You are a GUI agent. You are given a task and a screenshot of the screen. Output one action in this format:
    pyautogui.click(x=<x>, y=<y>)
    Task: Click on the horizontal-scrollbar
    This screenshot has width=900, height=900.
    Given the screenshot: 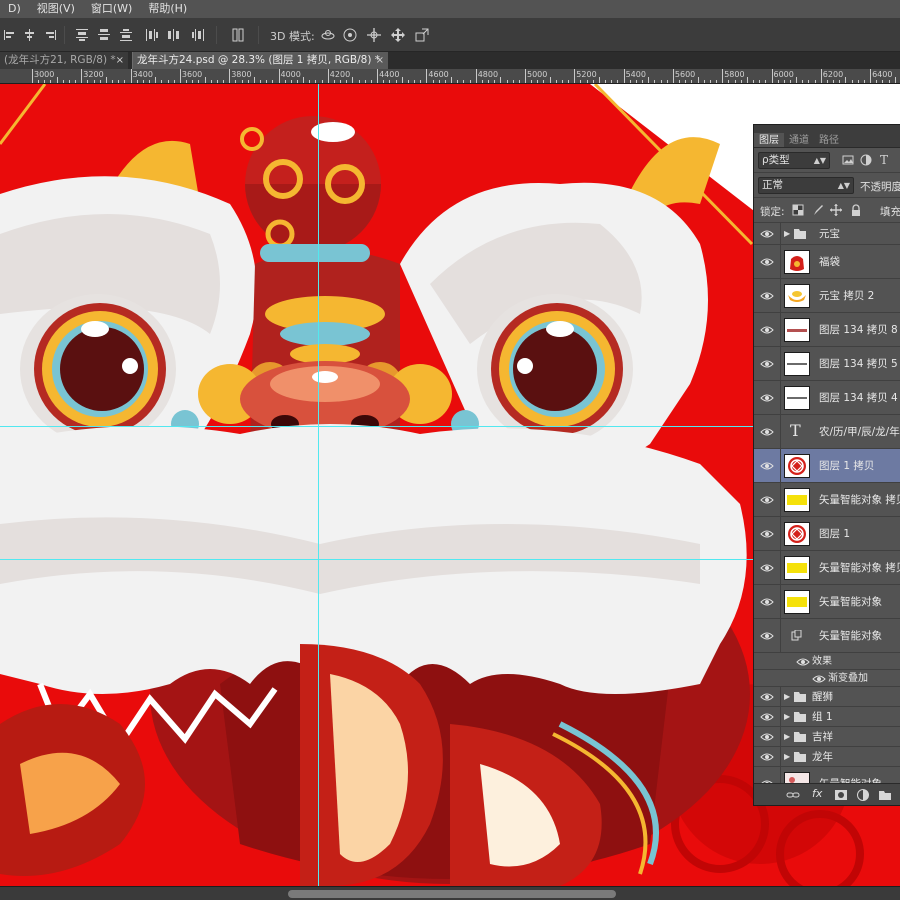 What is the action you would take?
    pyautogui.click(x=450, y=893)
    